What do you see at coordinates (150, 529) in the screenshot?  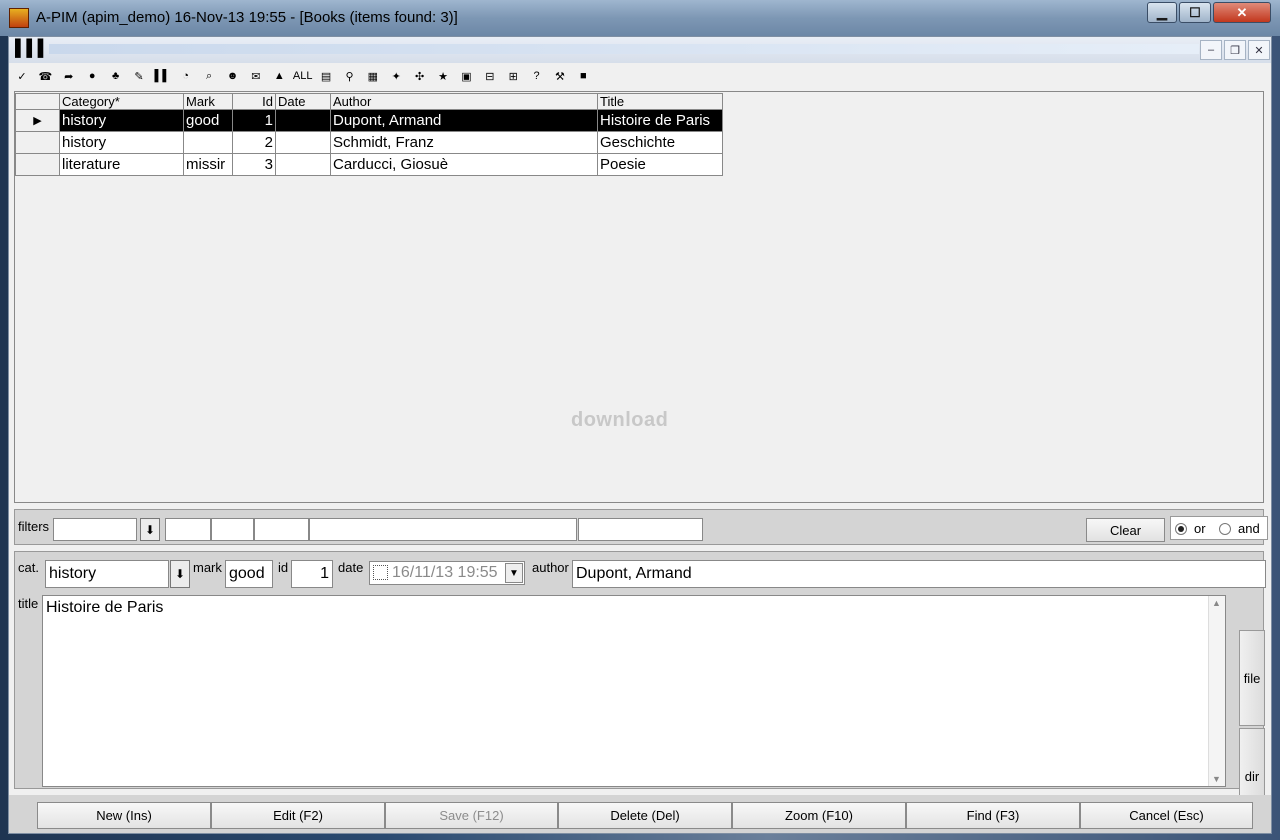 I see `filter-category-dropdown-icon: ⬇` at bounding box center [150, 529].